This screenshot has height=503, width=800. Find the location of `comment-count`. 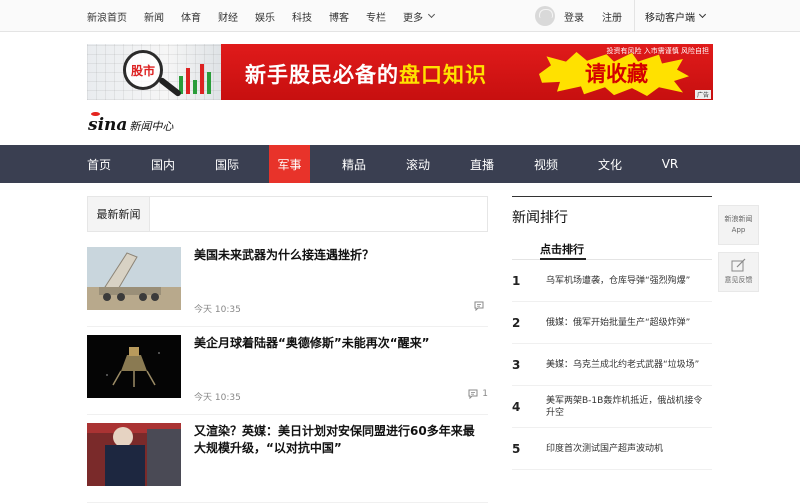

comment-count is located at coordinates (481, 306).